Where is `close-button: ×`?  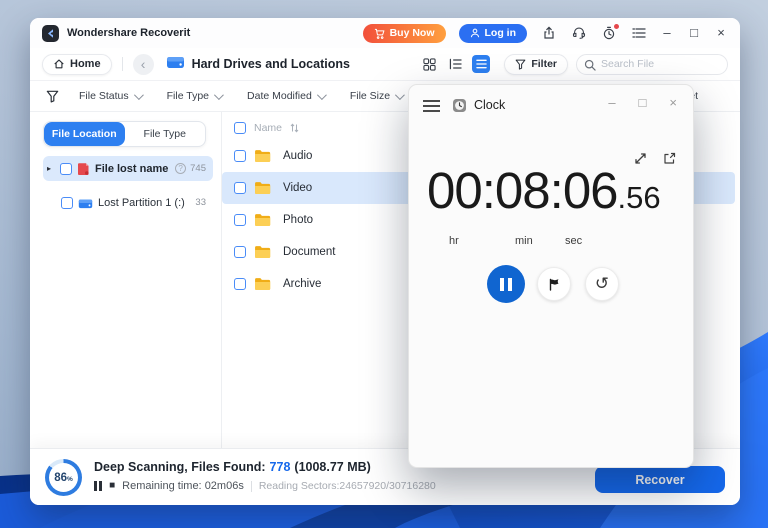
close-button: × is located at coordinates (721, 33).